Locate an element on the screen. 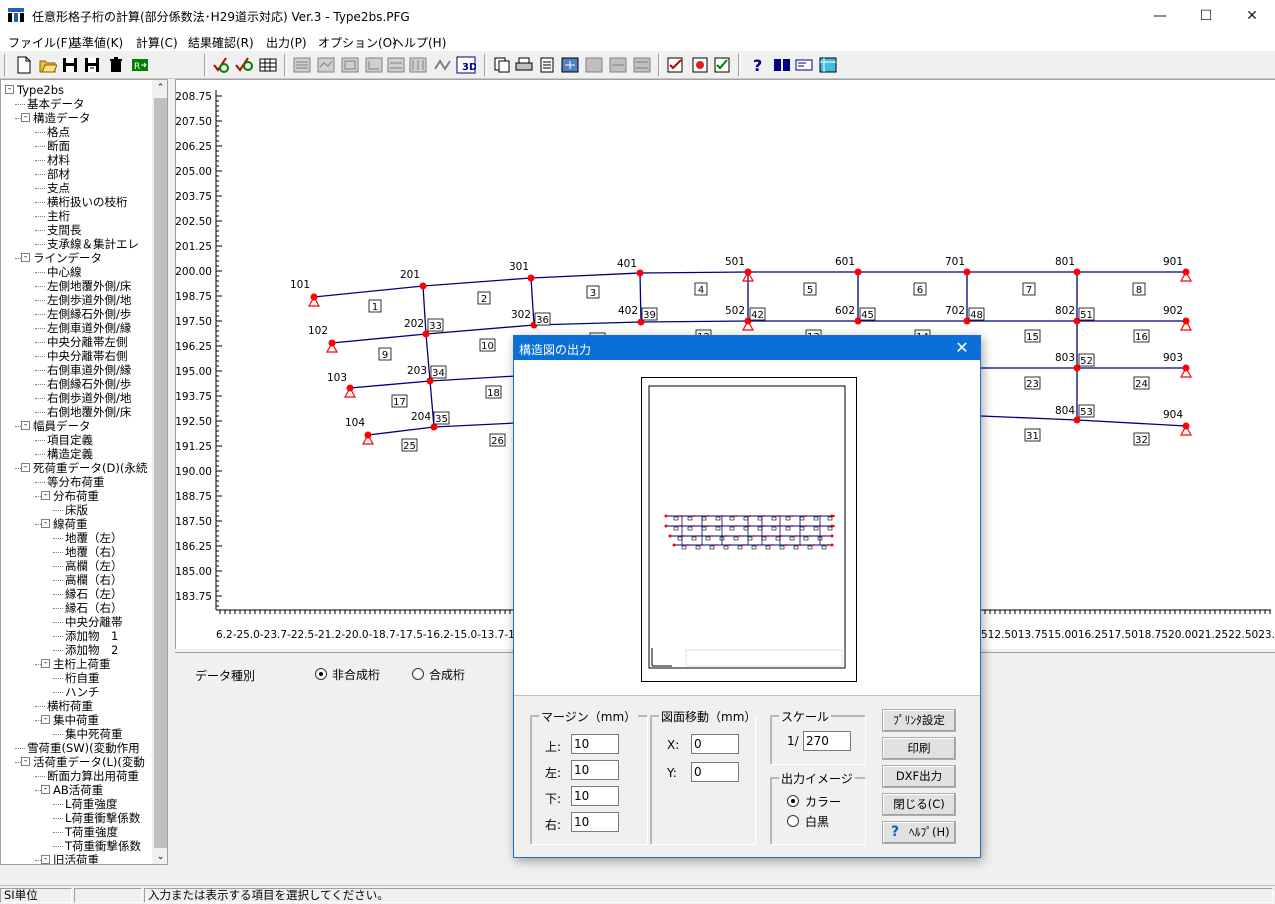  menu-check-results: 結果確認(R) is located at coordinates (221, 42).